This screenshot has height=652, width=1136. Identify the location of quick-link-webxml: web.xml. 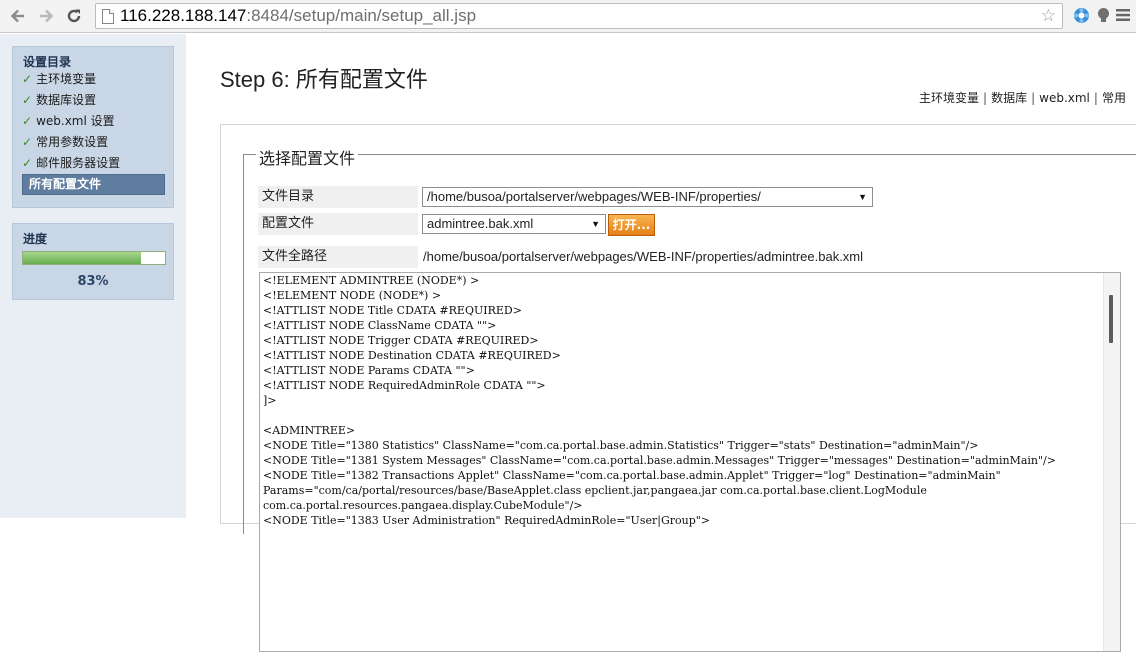
(1064, 98).